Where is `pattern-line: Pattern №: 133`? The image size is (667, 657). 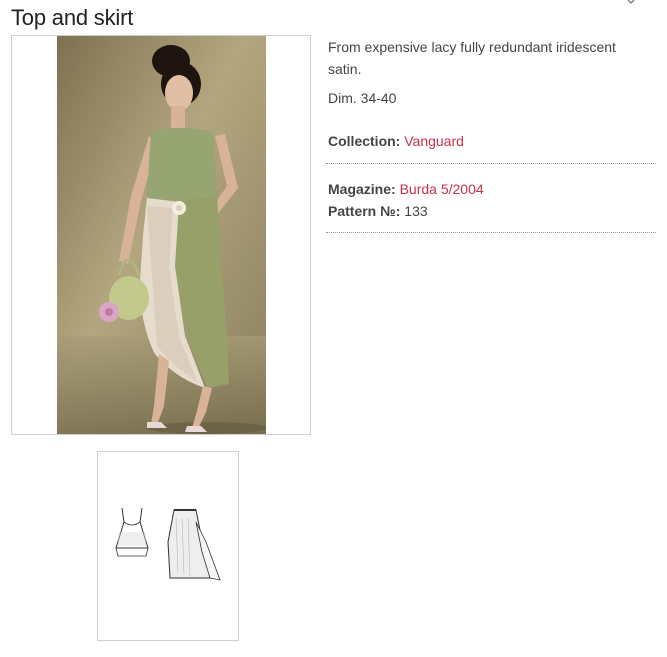
pattern-line: Pattern №: 133 is located at coordinates (378, 211).